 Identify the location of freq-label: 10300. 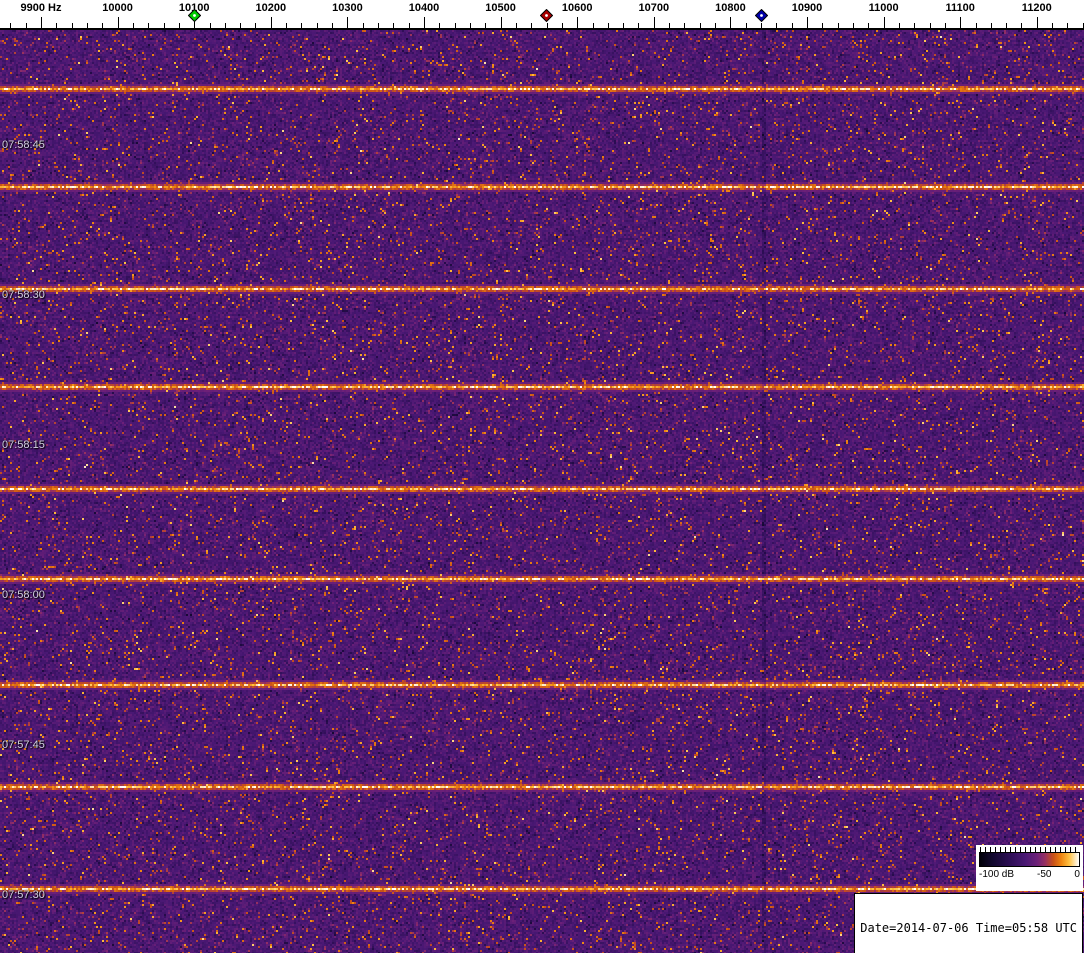
(347, 8).